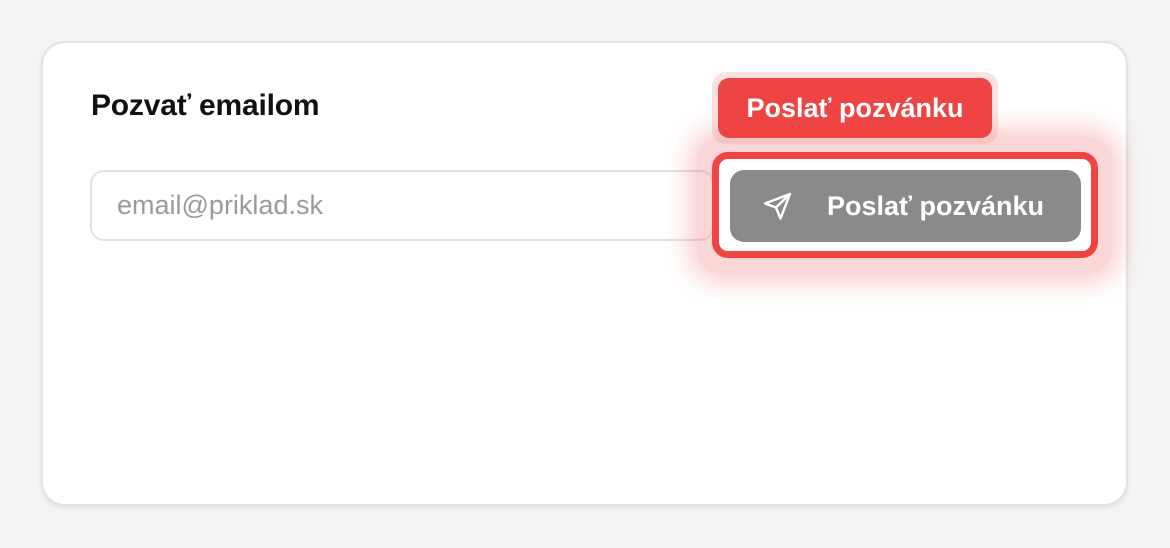 This screenshot has width=1170, height=548. I want to click on send-icon, so click(778, 206).